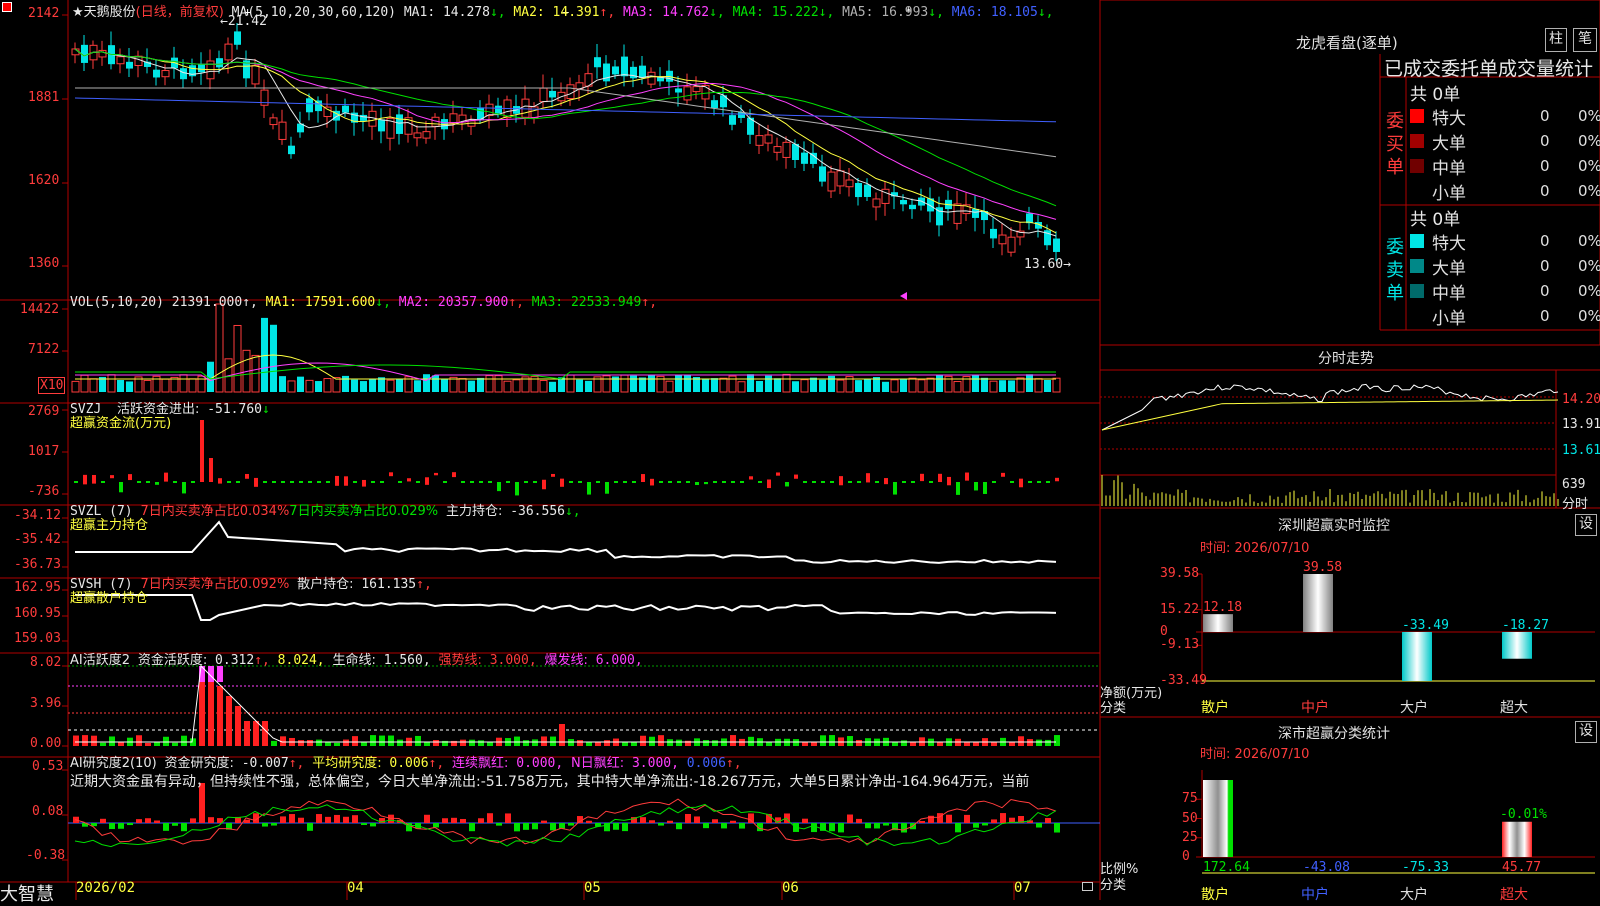  I want to click on vol-multiplier: X10, so click(52, 385).